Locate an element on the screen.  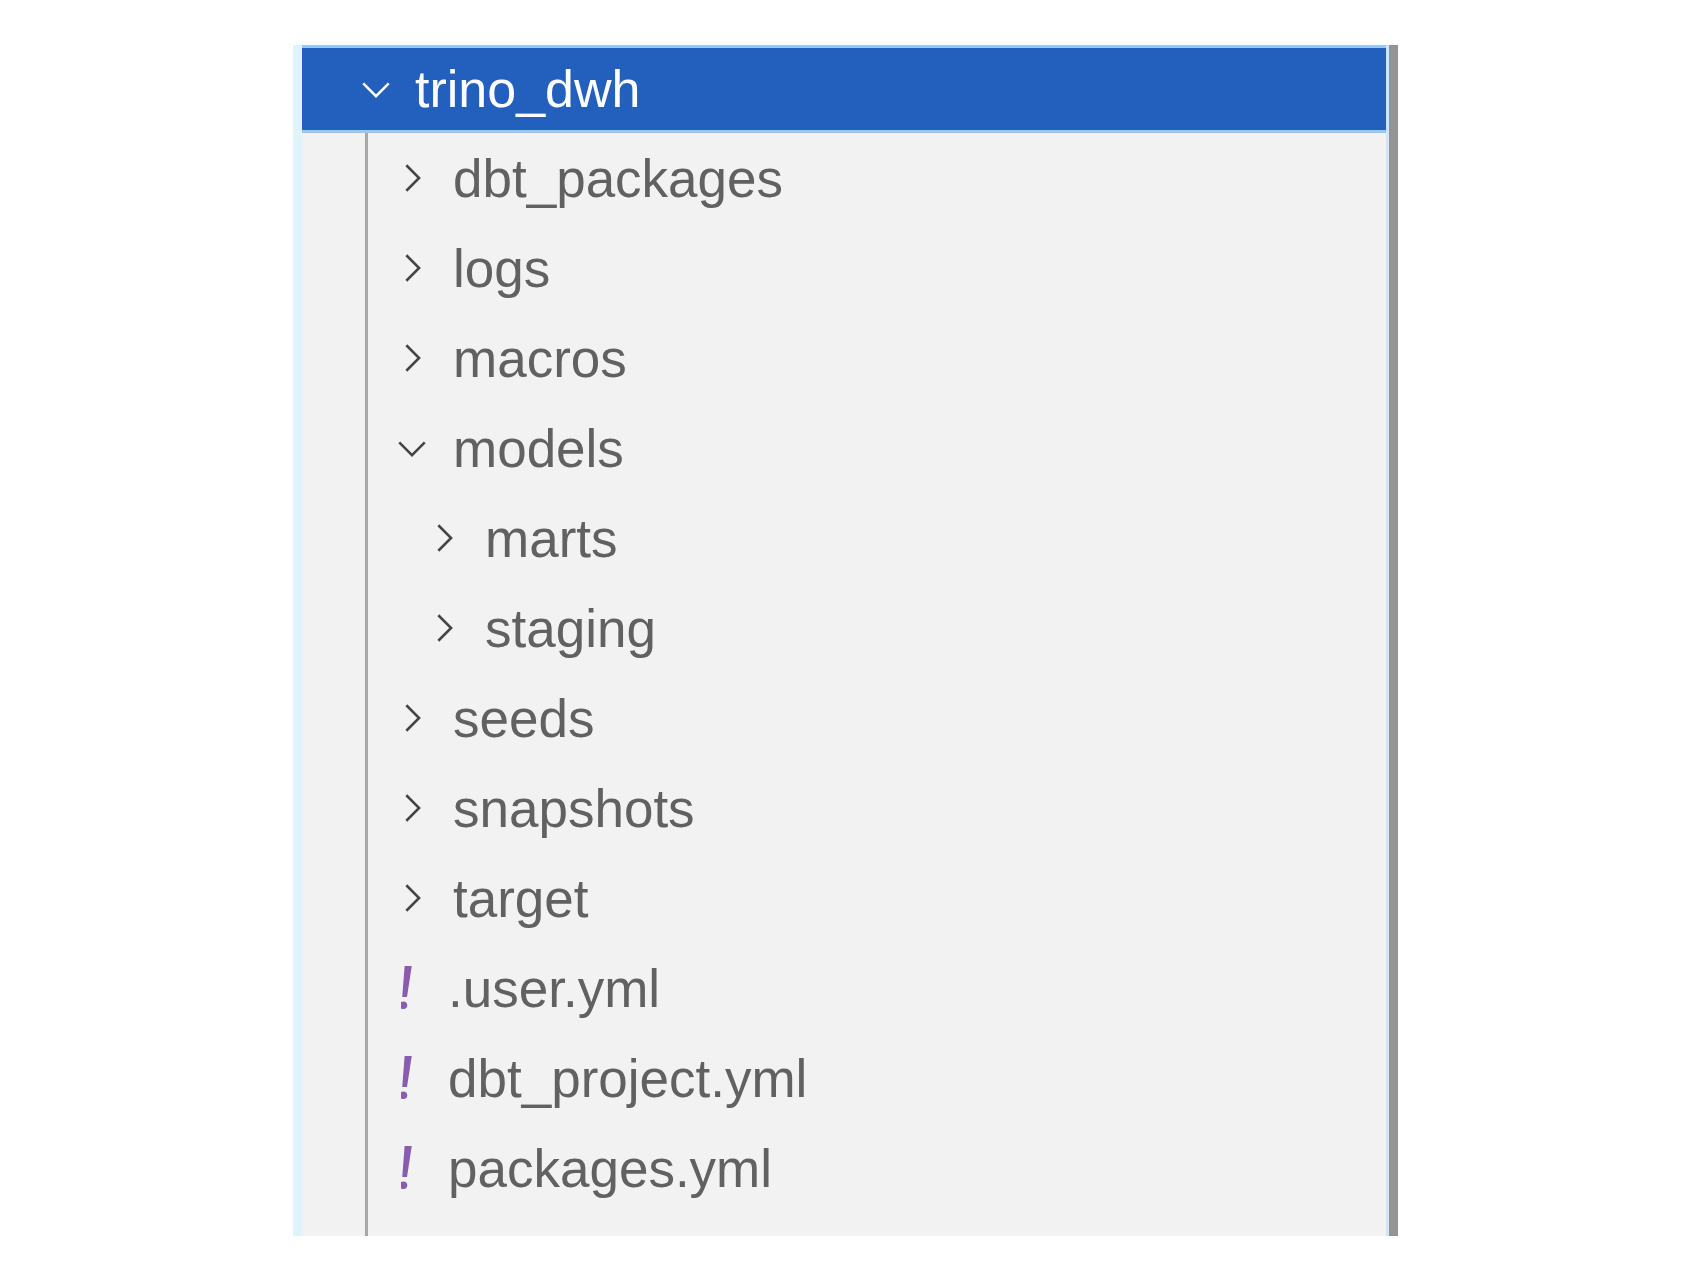
folder-name: marts is located at coordinates (551, 538).